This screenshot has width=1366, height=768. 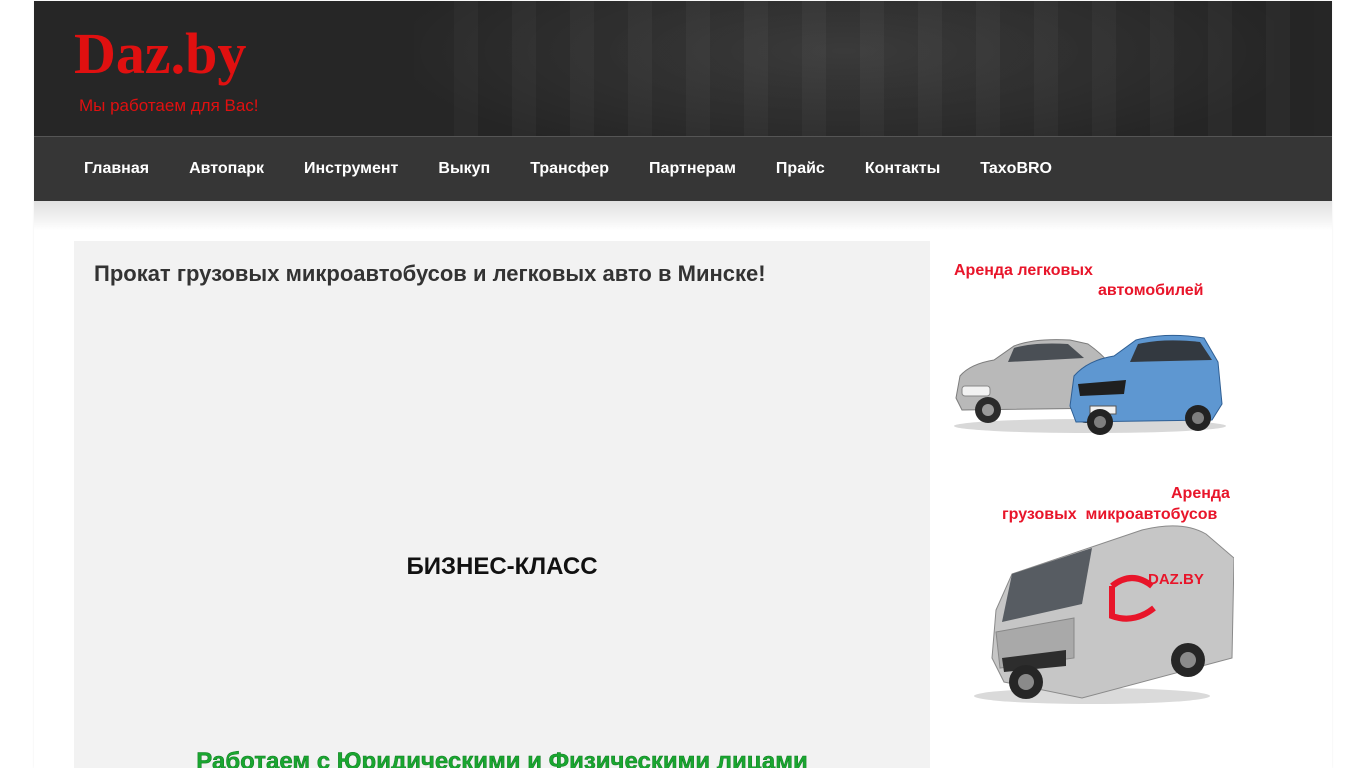 I want to click on nav-item-partners: Партнерам, so click(x=692, y=169).